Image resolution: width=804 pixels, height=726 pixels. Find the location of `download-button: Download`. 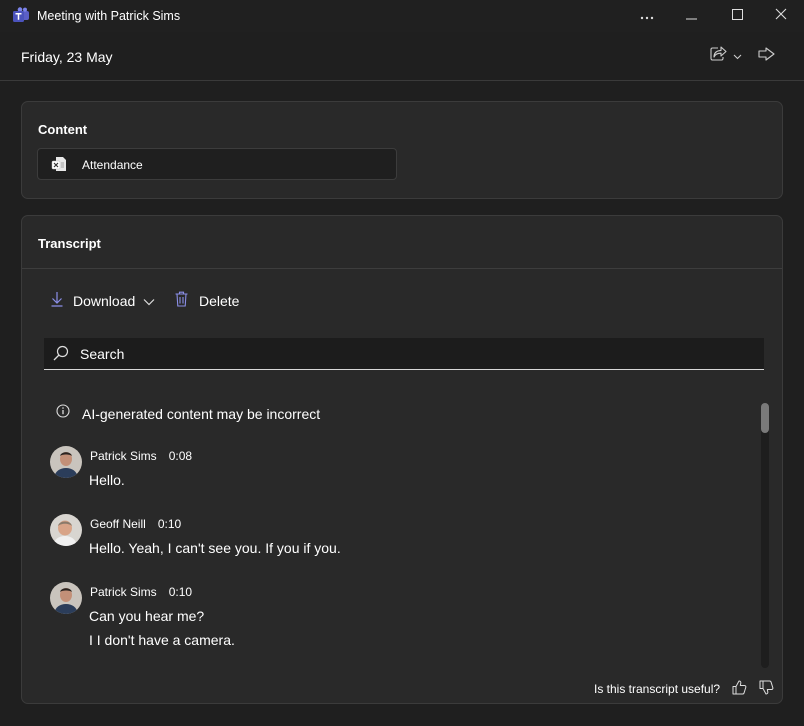

download-button: Download is located at coordinates (103, 300).